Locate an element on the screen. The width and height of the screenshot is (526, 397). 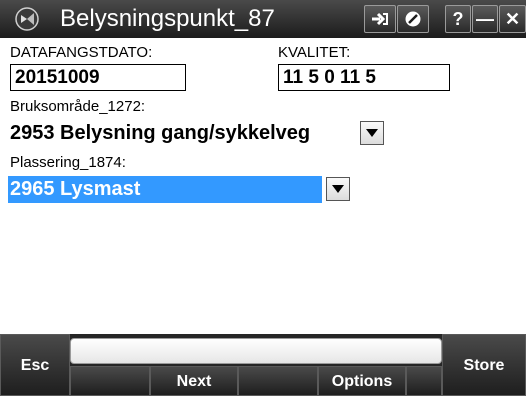
plassering-dropdown: 2965 Lysmast is located at coordinates (180, 189).